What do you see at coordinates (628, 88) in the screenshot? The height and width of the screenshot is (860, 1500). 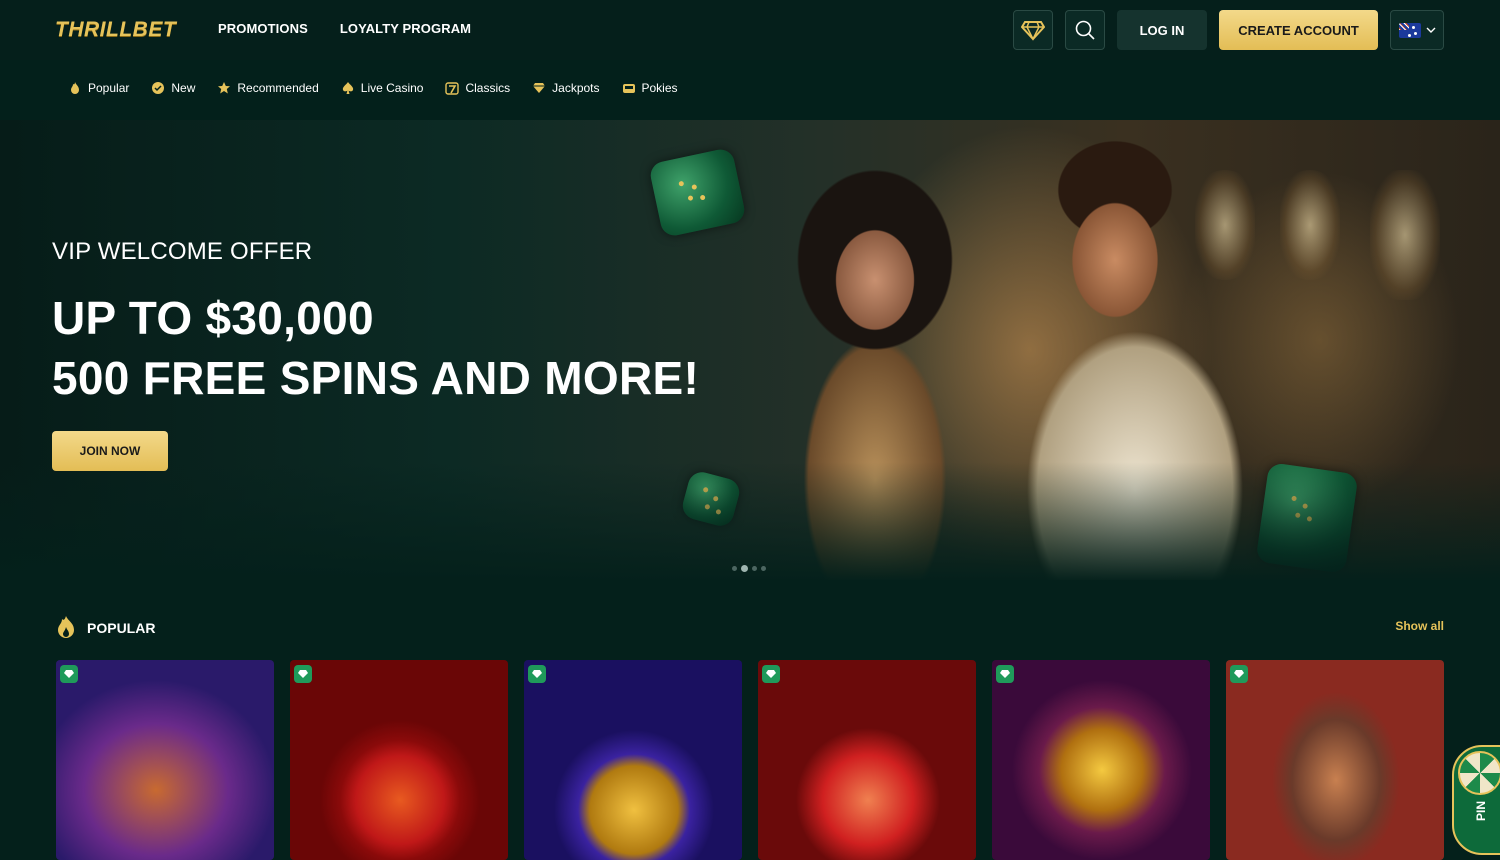 I see `slot-machine-icon` at bounding box center [628, 88].